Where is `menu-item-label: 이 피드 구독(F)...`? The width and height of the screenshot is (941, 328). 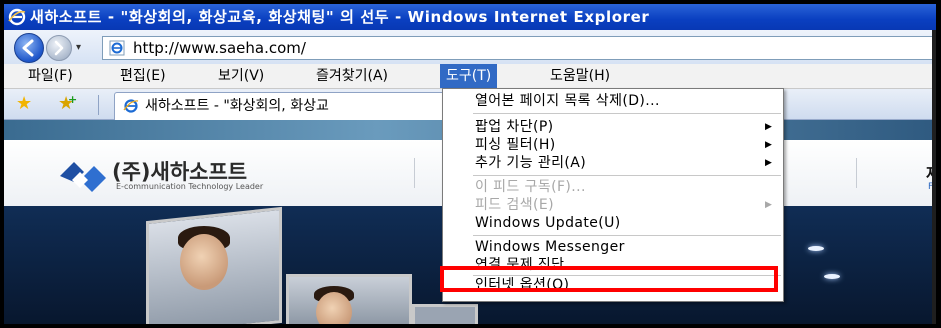
menu-item-label: 이 피드 구독(F)... is located at coordinates (530, 187).